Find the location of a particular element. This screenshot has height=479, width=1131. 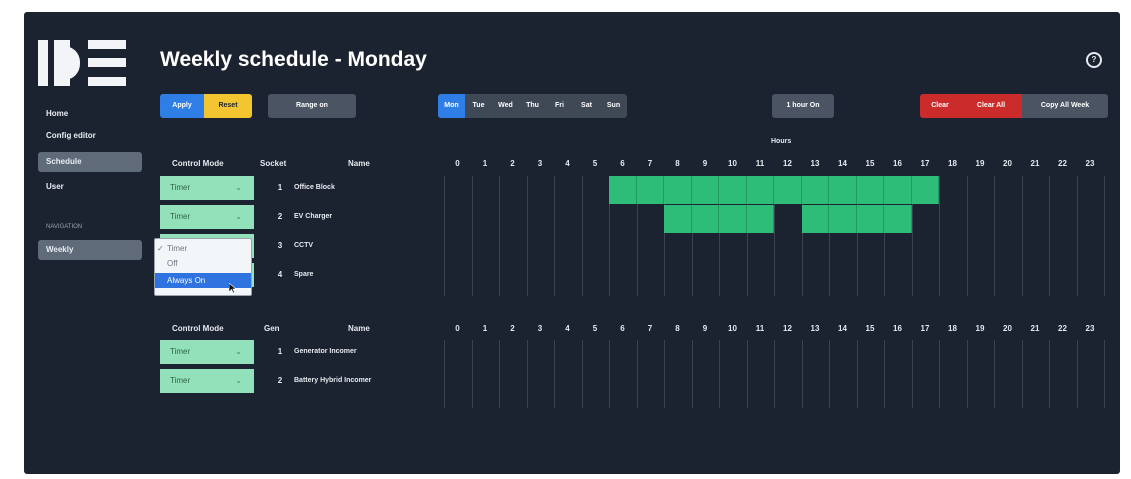

sockets-hour-label: 23 is located at coordinates (1090, 163).